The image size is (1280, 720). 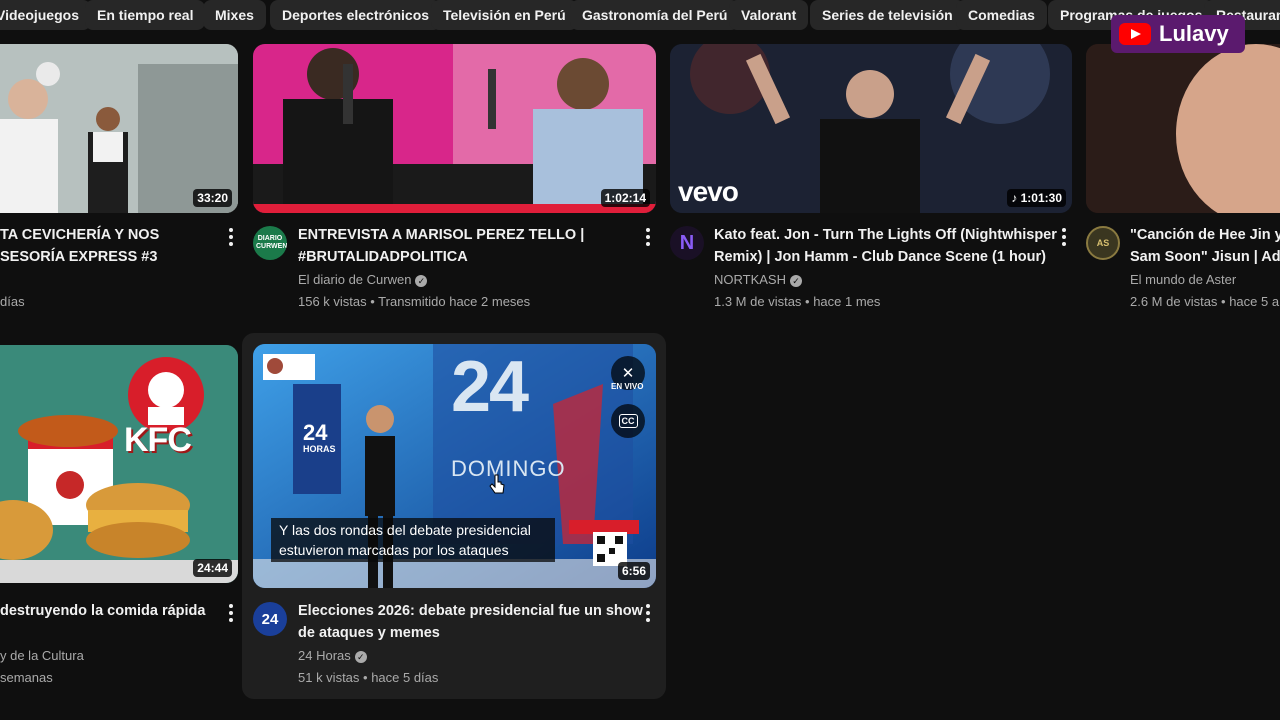 What do you see at coordinates (414, 301) in the screenshot?
I see `video-stats: 156 k vistas • Transmitido hace 2 meses` at bounding box center [414, 301].